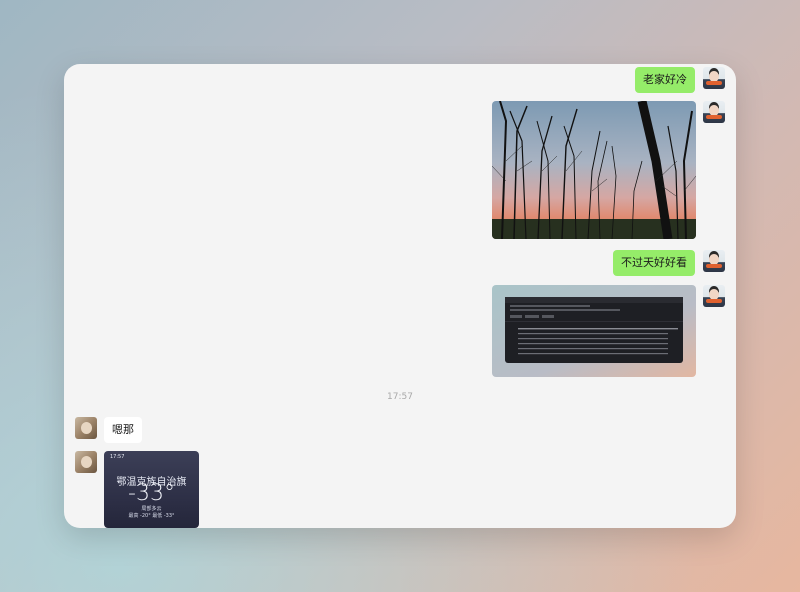 The width and height of the screenshot is (800, 592). I want to click on image-message-weather: 17:57 鄂温克族自治旗 -33° 局部多云 最高 -20° 最低 -33°, so click(151, 489).